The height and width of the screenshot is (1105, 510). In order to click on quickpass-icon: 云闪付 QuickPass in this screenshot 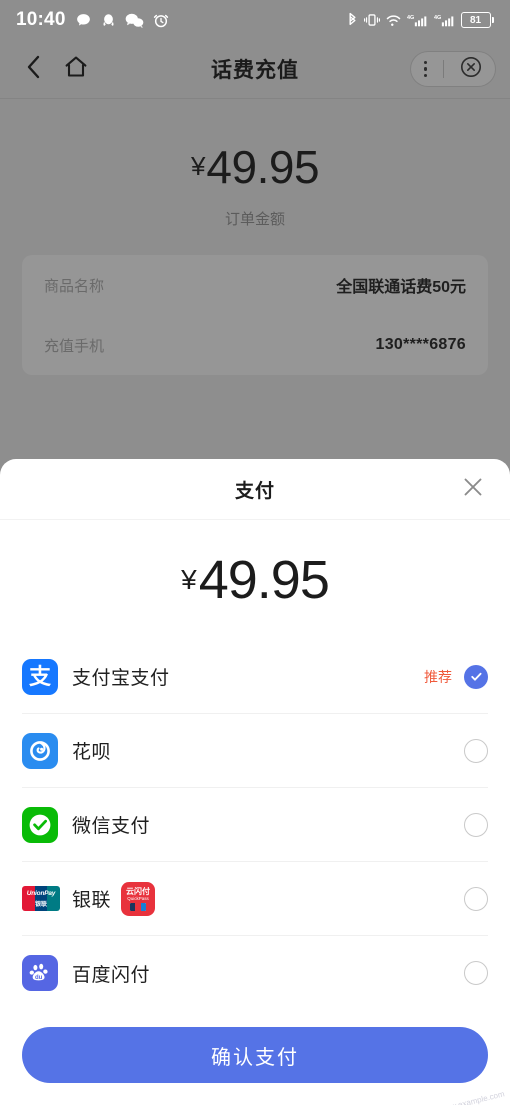, I will do `click(138, 898)`.